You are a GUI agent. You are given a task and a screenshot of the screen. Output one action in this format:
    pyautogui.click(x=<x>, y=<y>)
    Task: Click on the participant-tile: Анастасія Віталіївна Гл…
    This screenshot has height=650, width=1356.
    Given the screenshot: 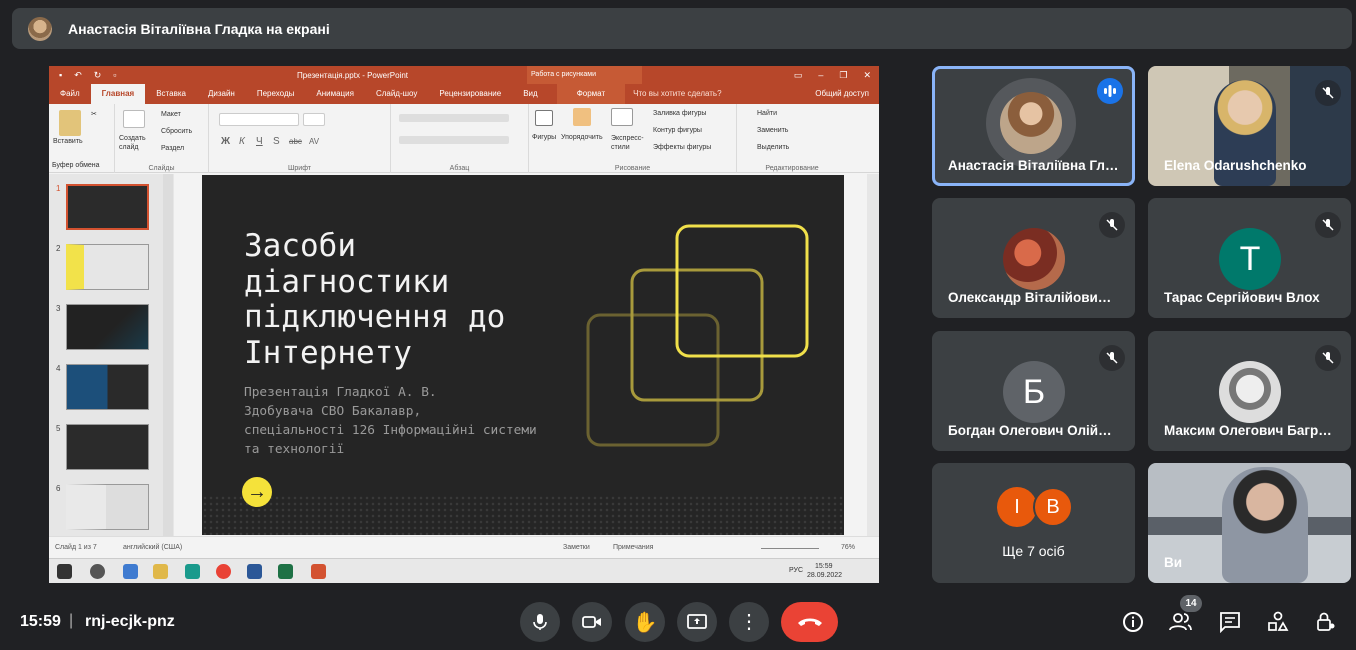 What is the action you would take?
    pyautogui.click(x=1033, y=126)
    